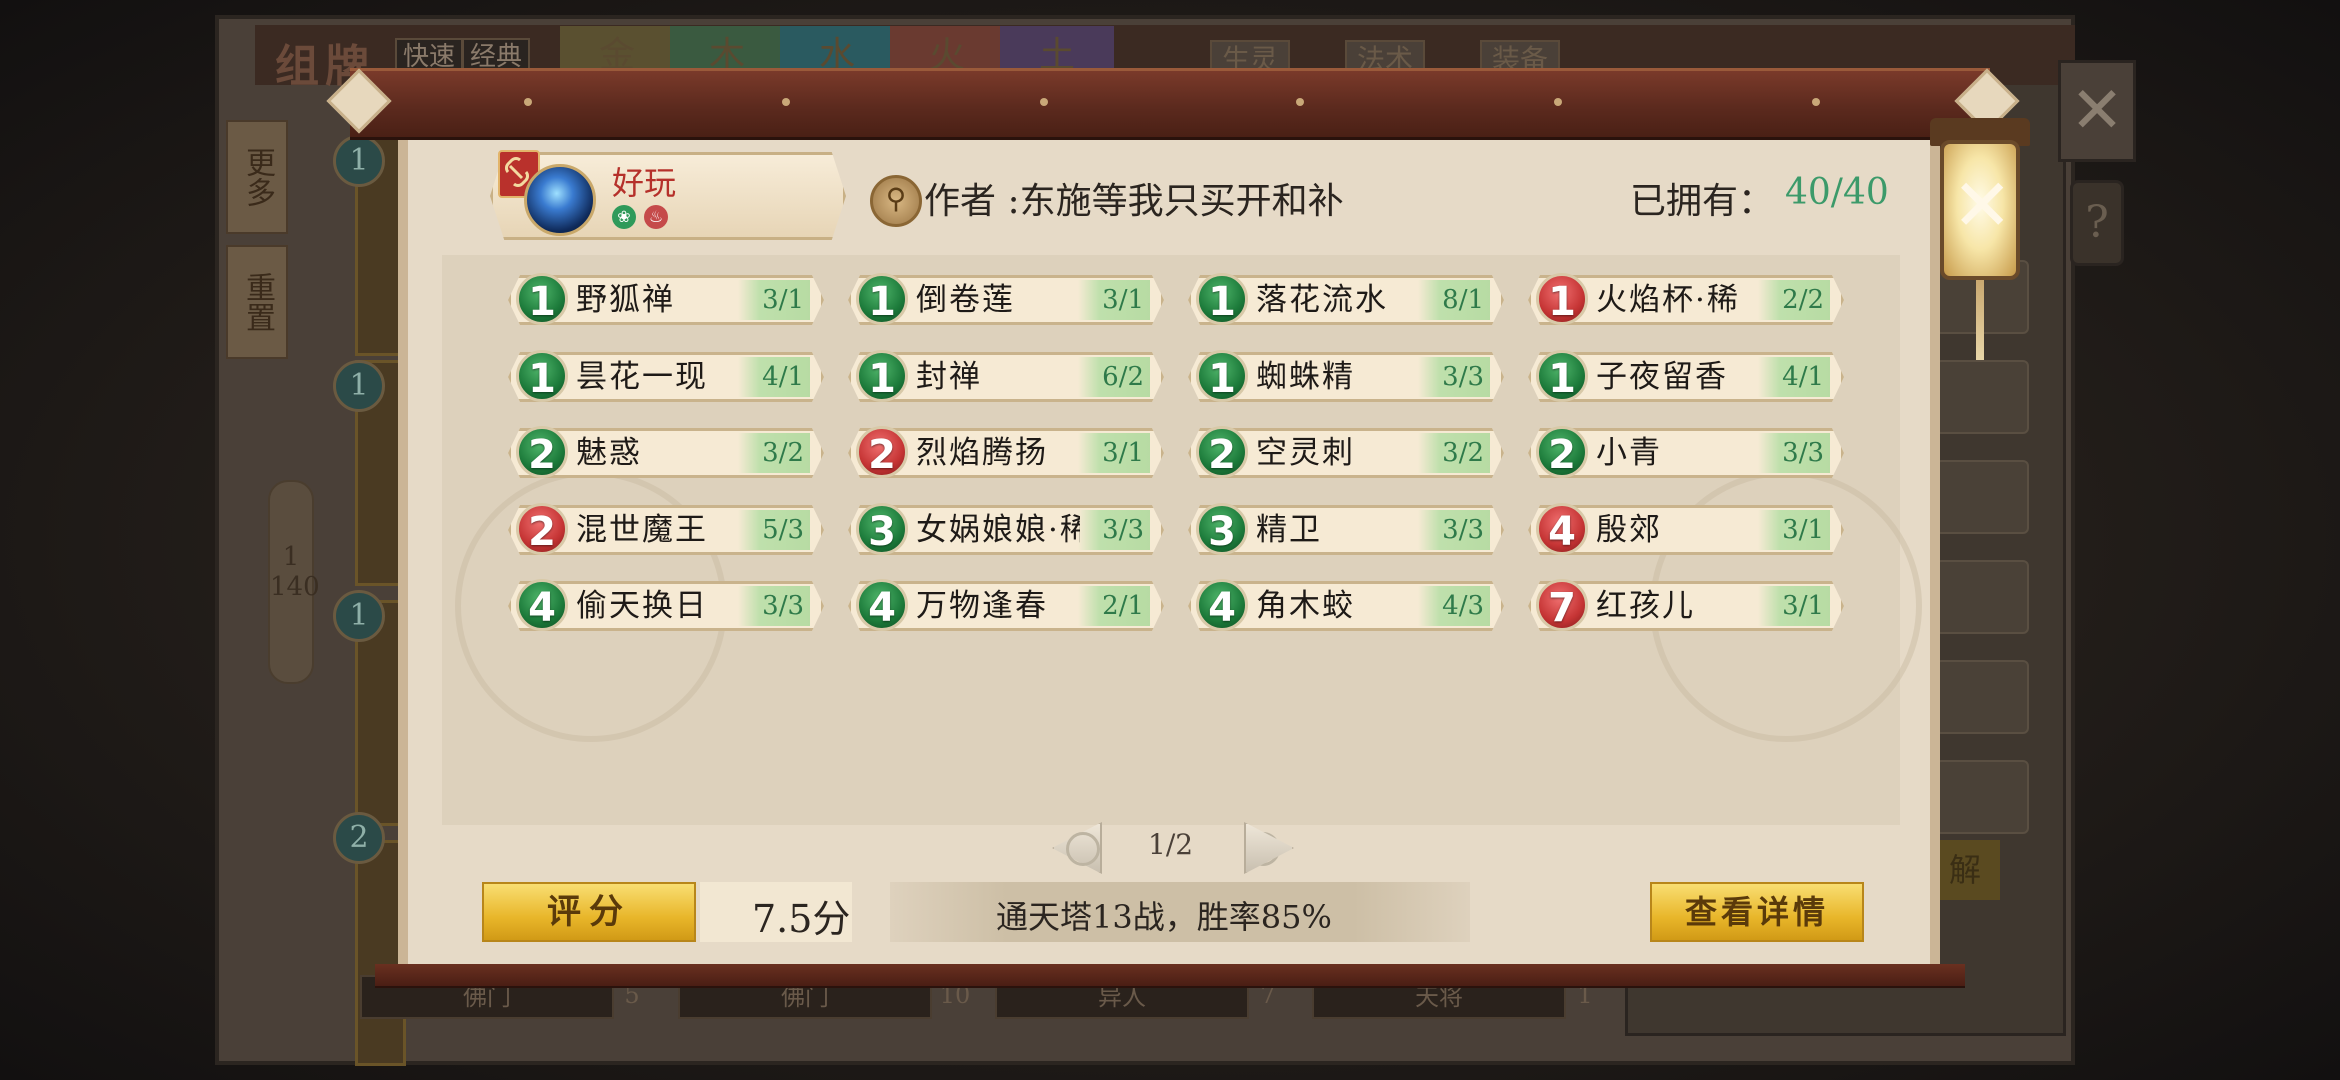  I want to click on tower-record: 通天塔13战，胜率85%, so click(1164, 917).